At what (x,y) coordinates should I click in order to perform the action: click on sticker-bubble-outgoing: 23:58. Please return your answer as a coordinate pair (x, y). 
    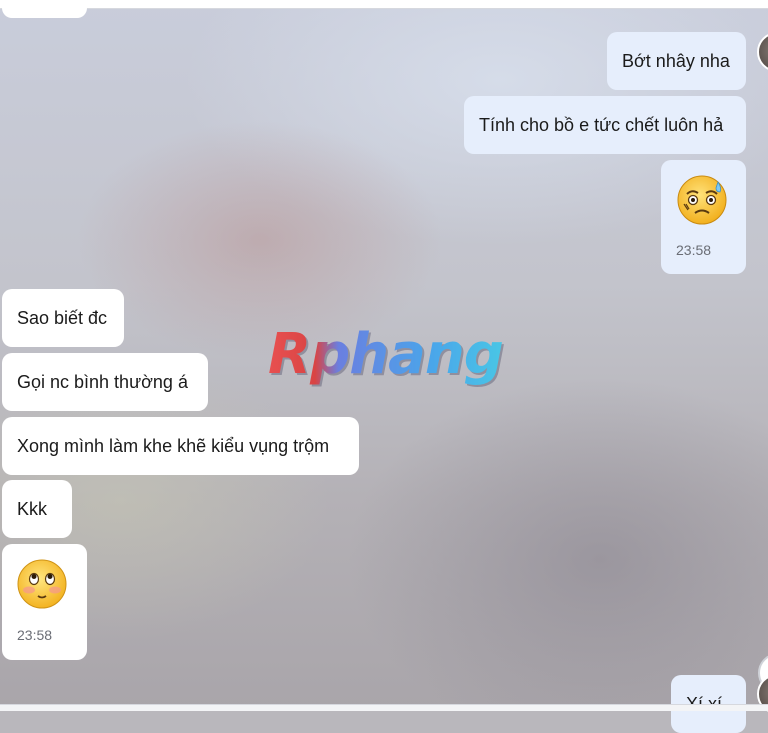
    Looking at the image, I should click on (703, 217).